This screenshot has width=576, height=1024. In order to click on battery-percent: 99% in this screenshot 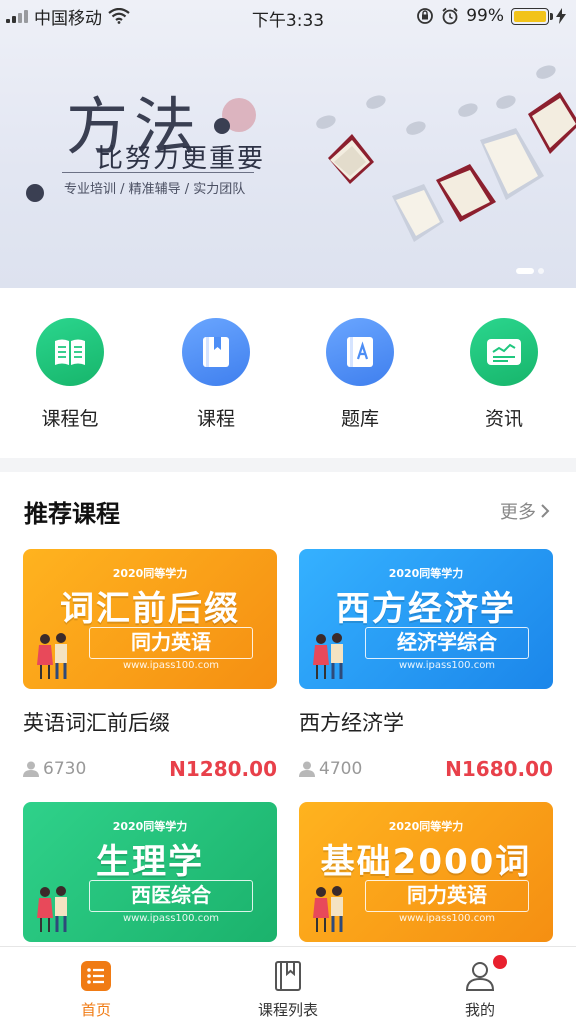, I will do `click(485, 16)`.